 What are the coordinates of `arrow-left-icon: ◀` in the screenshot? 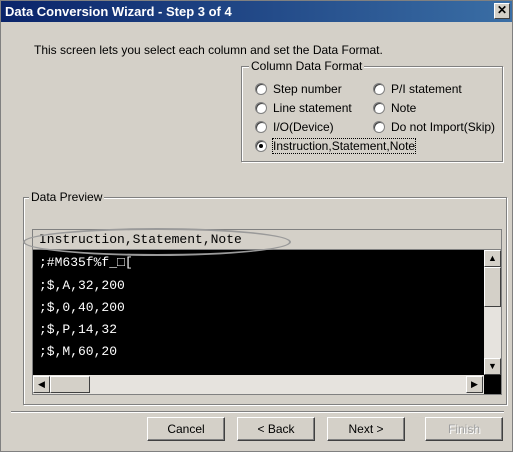 It's located at (41, 384).